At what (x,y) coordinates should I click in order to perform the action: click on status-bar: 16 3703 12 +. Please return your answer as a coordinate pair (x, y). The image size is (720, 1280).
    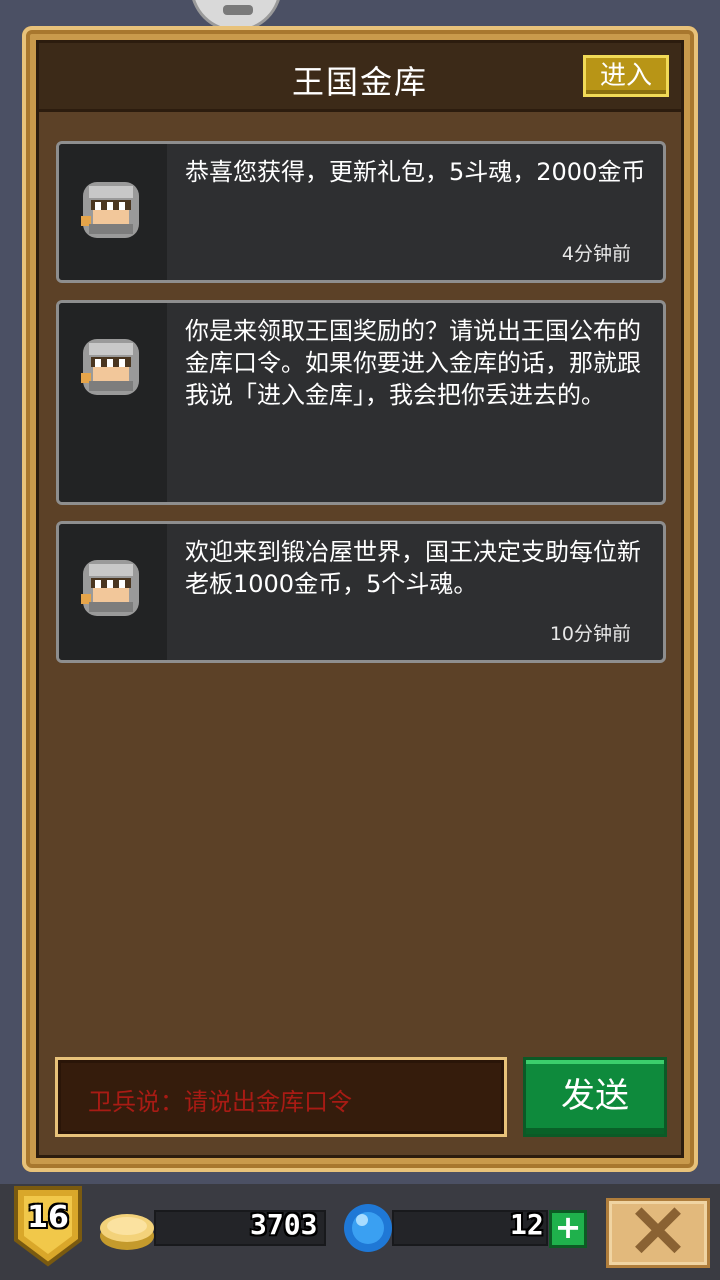
    Looking at the image, I should click on (360, 1232).